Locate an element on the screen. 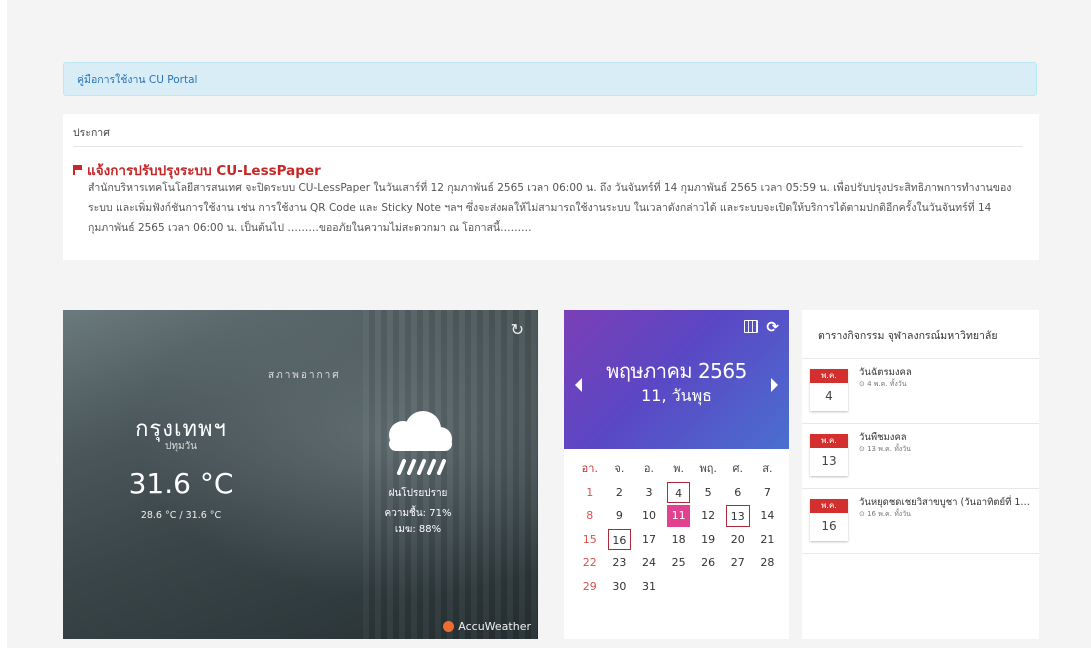 The image size is (1091, 648). calendar-day: 20 is located at coordinates (738, 540).